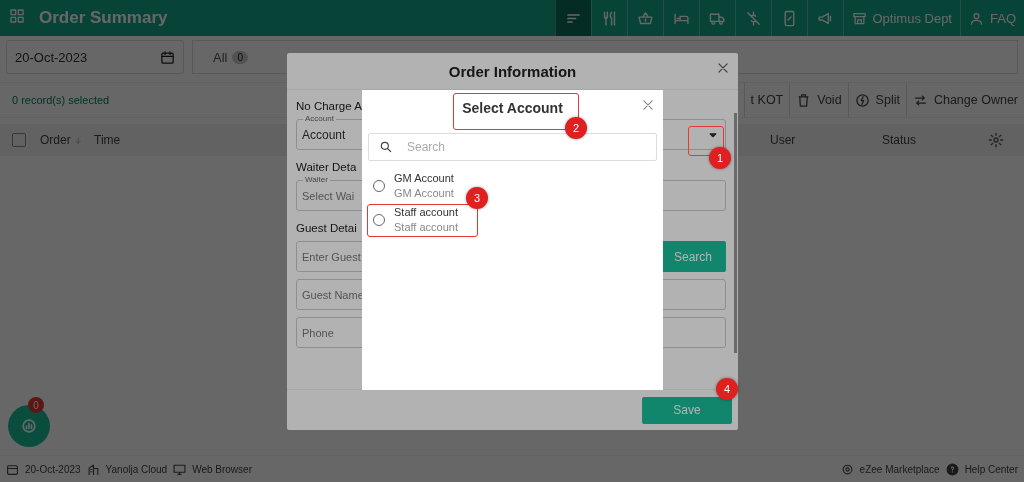 The width and height of the screenshot is (1024, 482). What do you see at coordinates (512, 71) in the screenshot?
I see `dialog-title: Order Information` at bounding box center [512, 71].